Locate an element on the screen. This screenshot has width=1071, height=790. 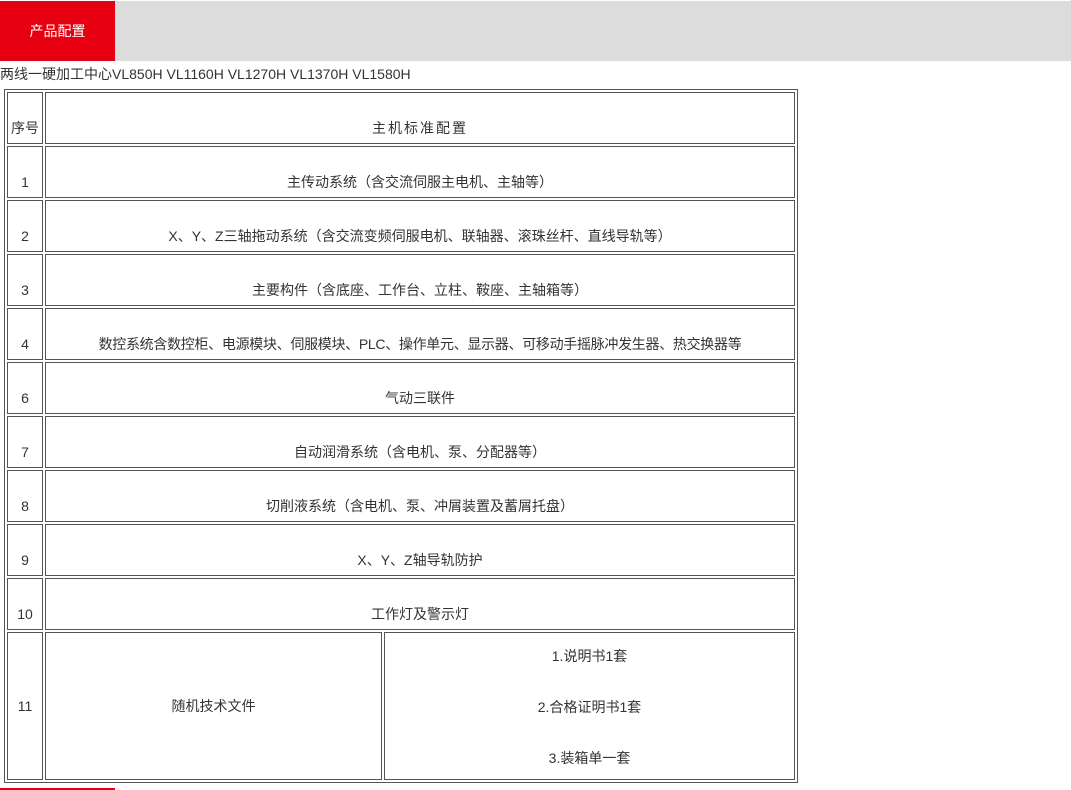
header-index: 序号 is located at coordinates (25, 118).